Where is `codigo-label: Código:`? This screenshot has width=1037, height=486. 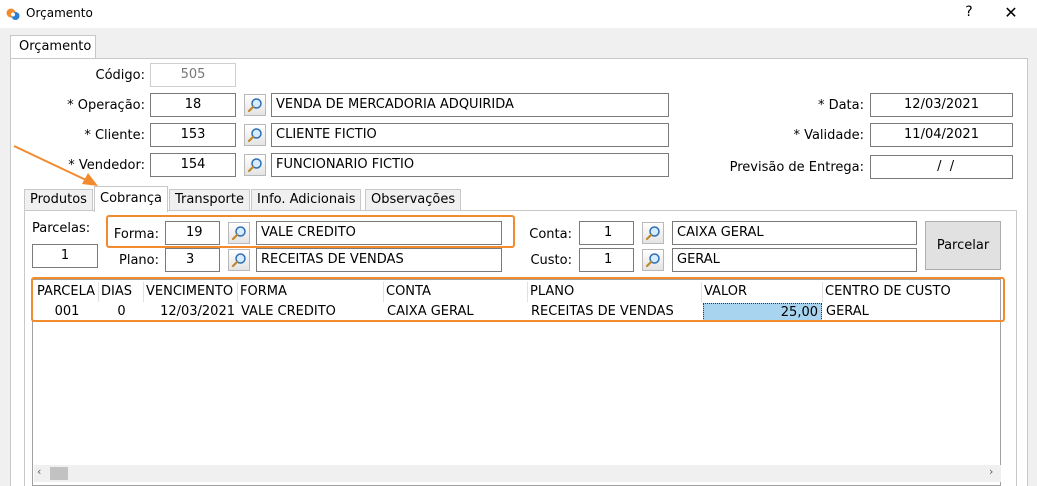
codigo-label: Código: is located at coordinates (120, 75).